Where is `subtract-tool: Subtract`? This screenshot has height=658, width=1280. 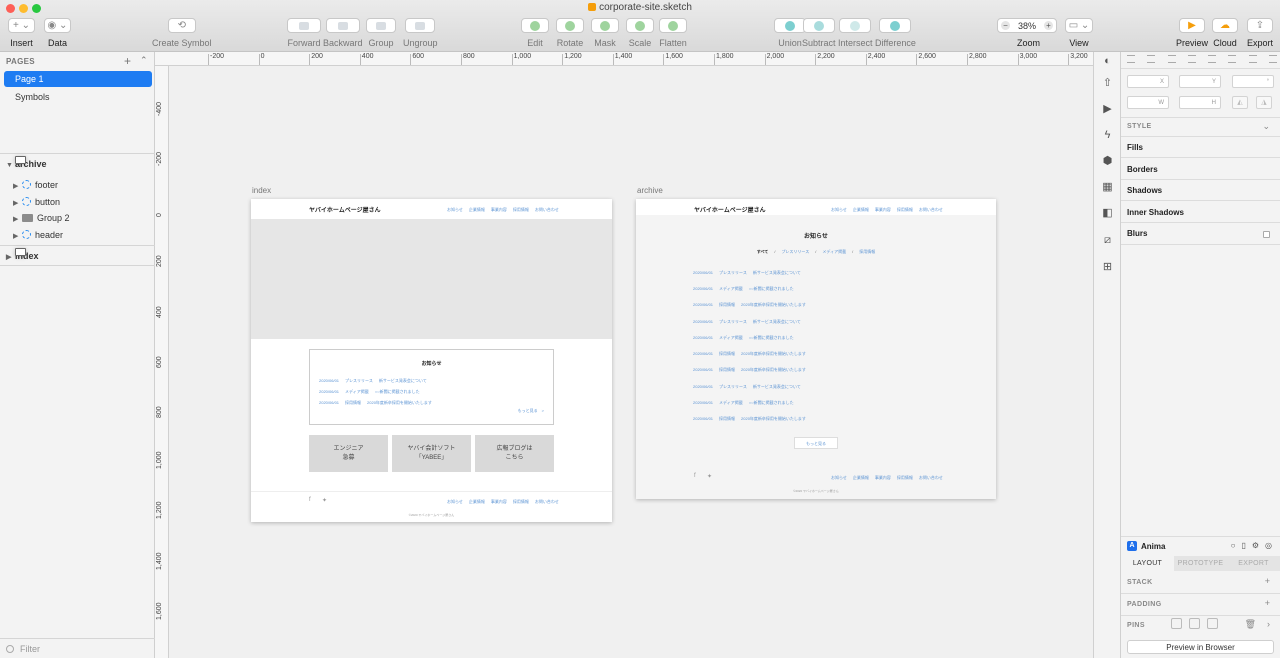 subtract-tool: Subtract is located at coordinates (819, 33).